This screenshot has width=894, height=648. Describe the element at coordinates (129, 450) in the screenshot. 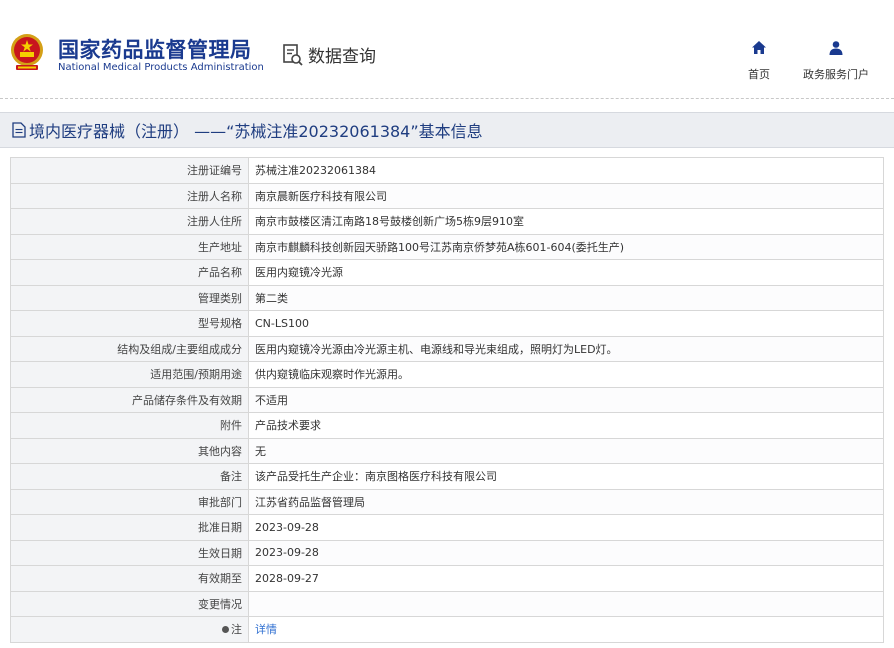

I see `row-label: 其他内容` at that location.